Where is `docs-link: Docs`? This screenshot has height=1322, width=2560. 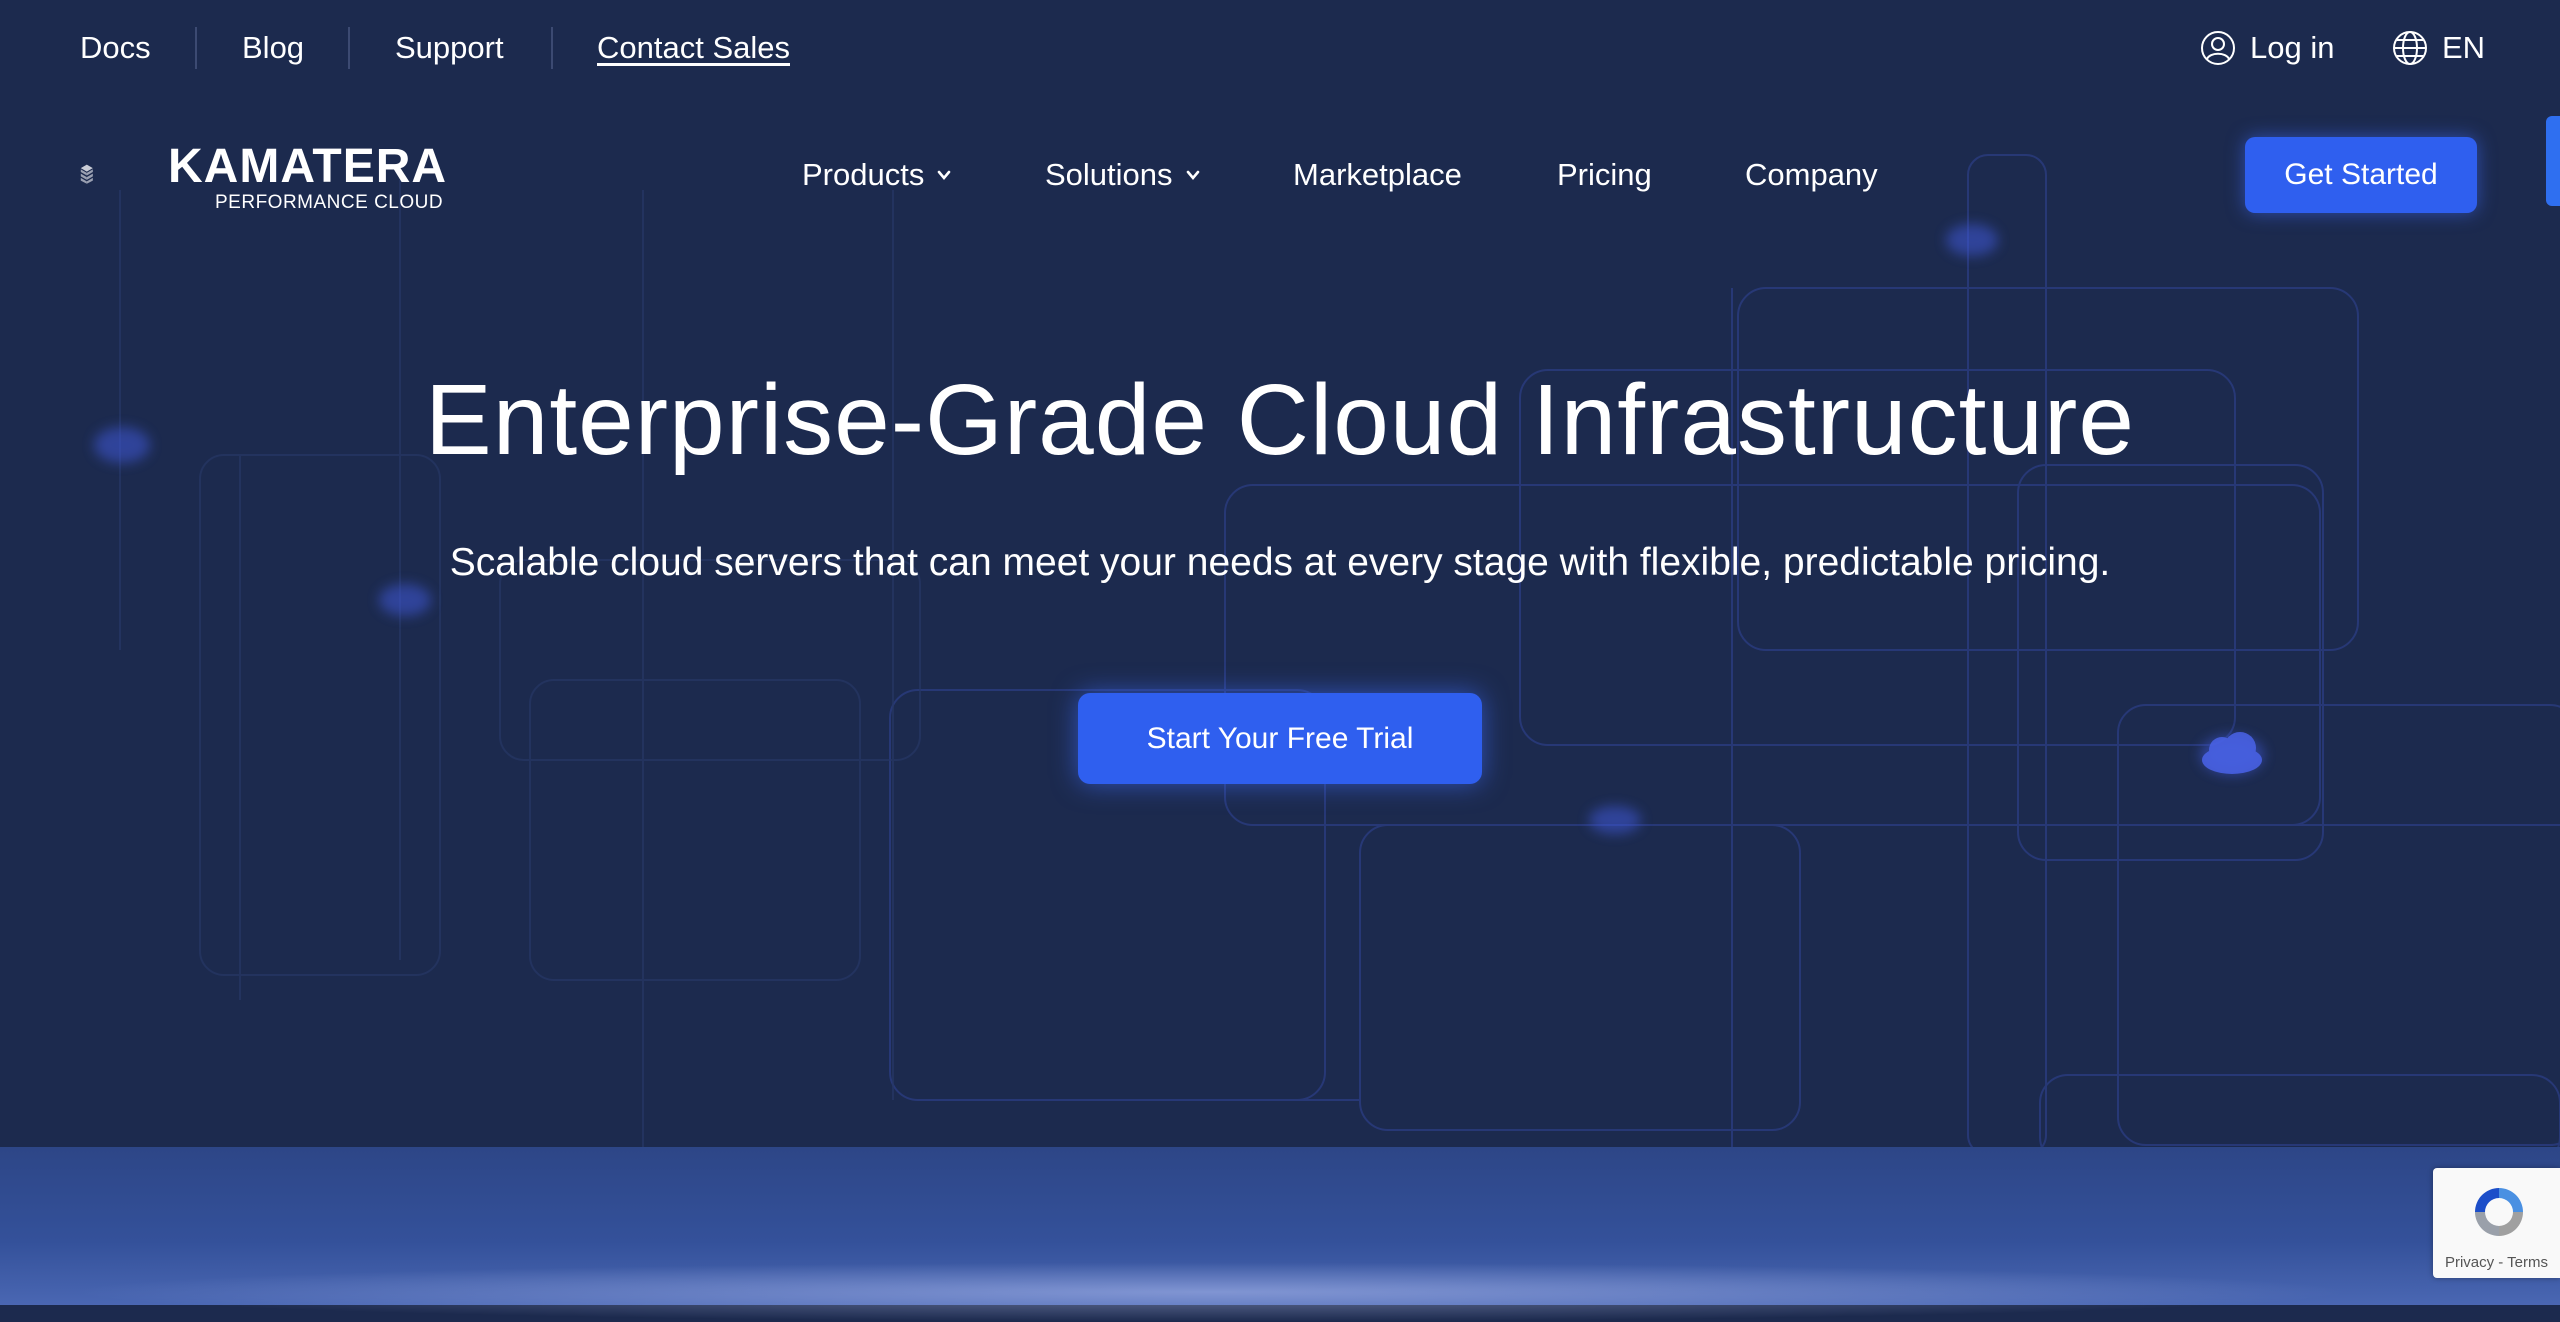 docs-link: Docs is located at coordinates (115, 48).